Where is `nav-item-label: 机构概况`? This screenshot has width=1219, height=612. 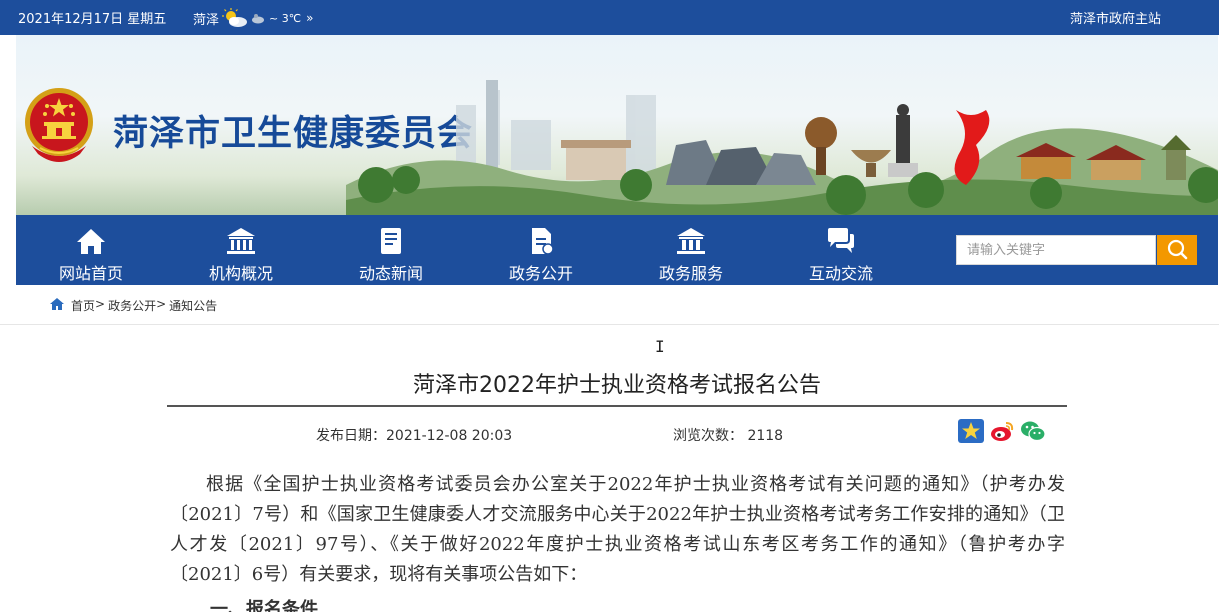
nav-item-label: 机构概况 is located at coordinates (240, 273).